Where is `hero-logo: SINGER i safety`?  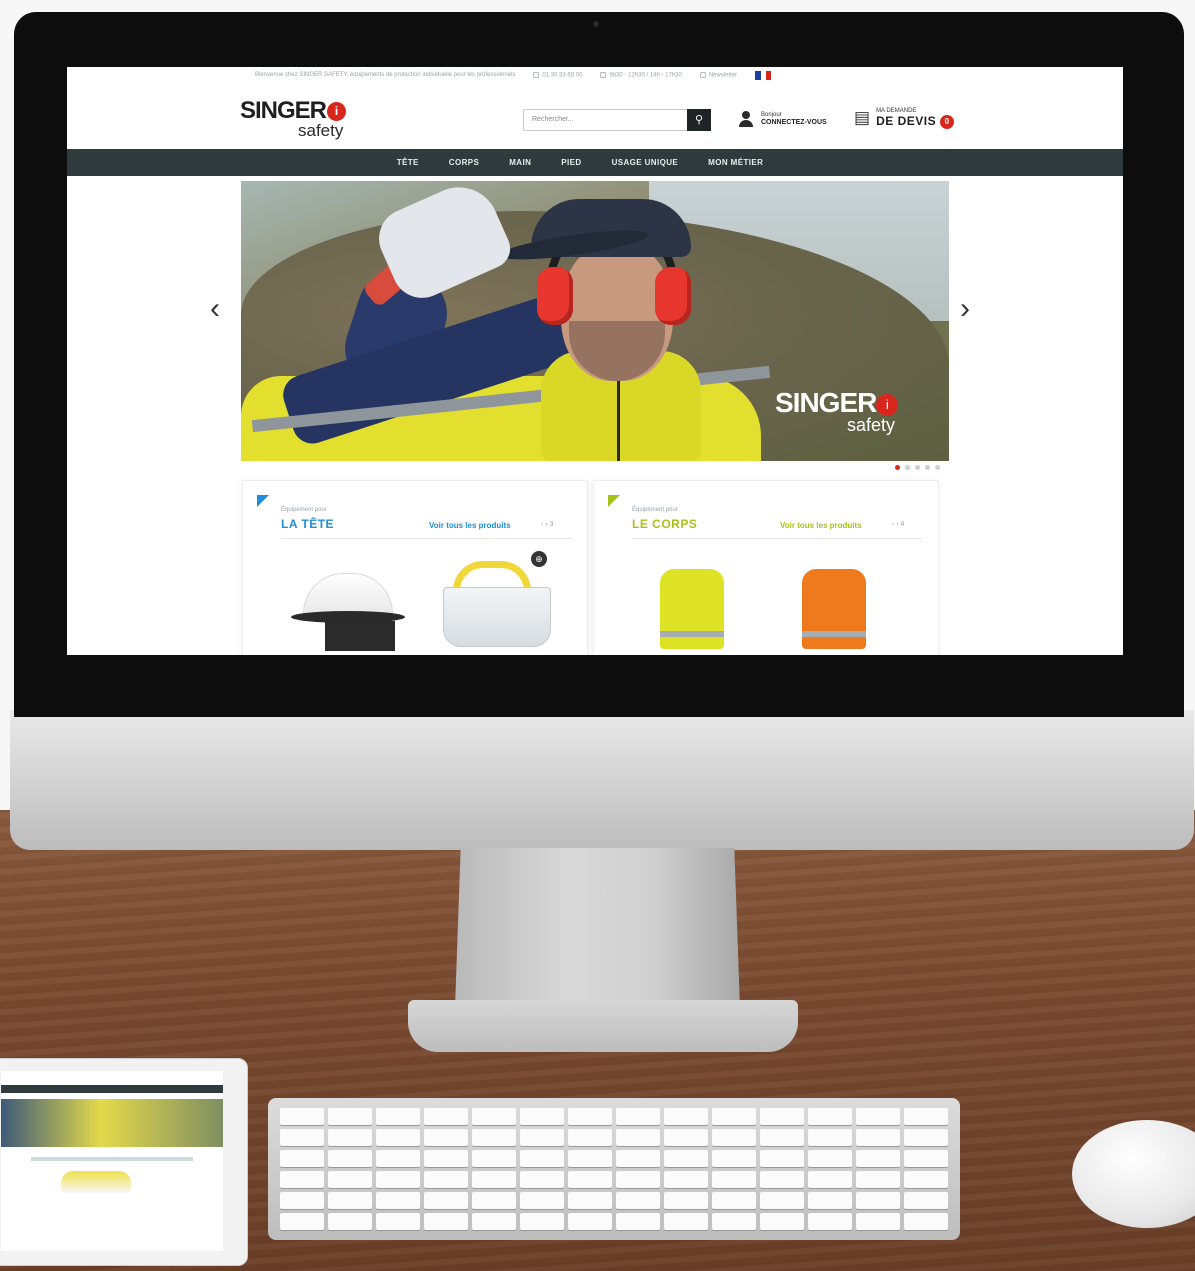 hero-logo: SINGER i safety is located at coordinates (837, 411).